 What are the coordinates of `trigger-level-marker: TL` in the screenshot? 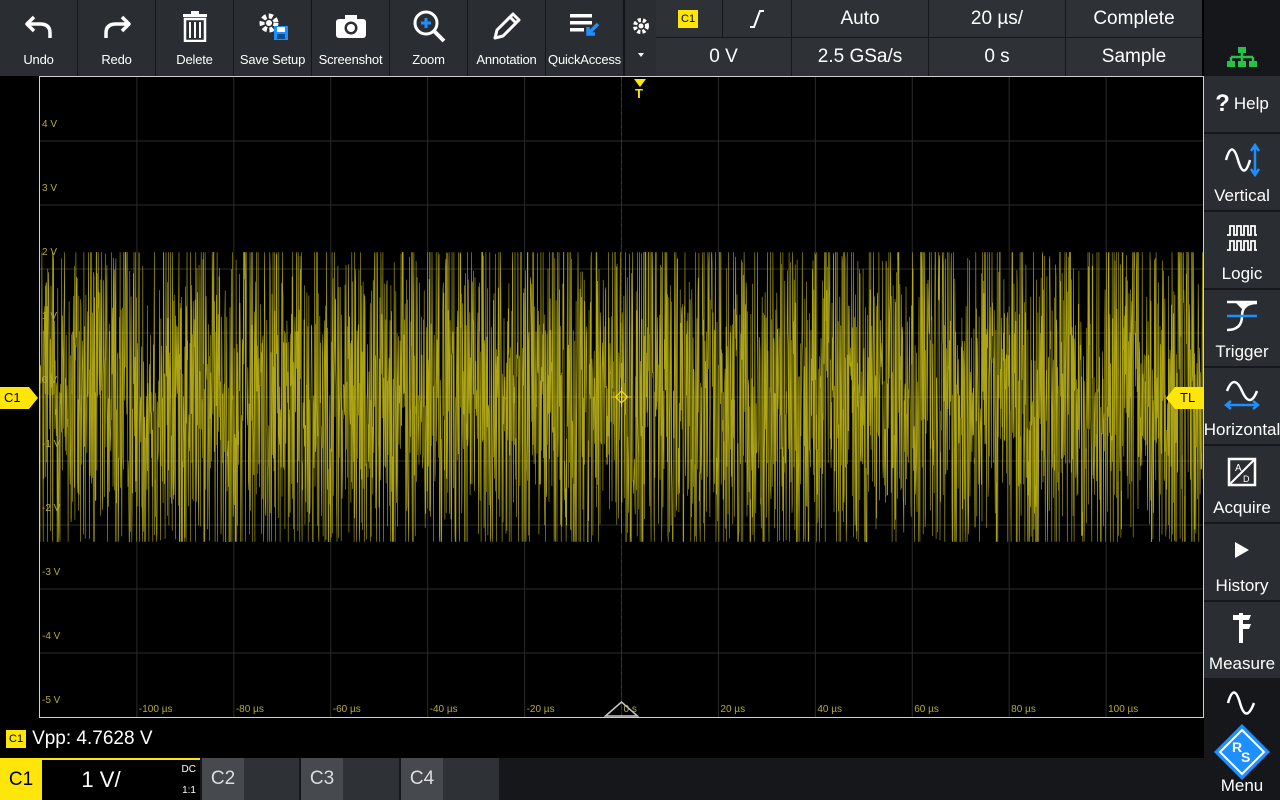 It's located at (1185, 398).